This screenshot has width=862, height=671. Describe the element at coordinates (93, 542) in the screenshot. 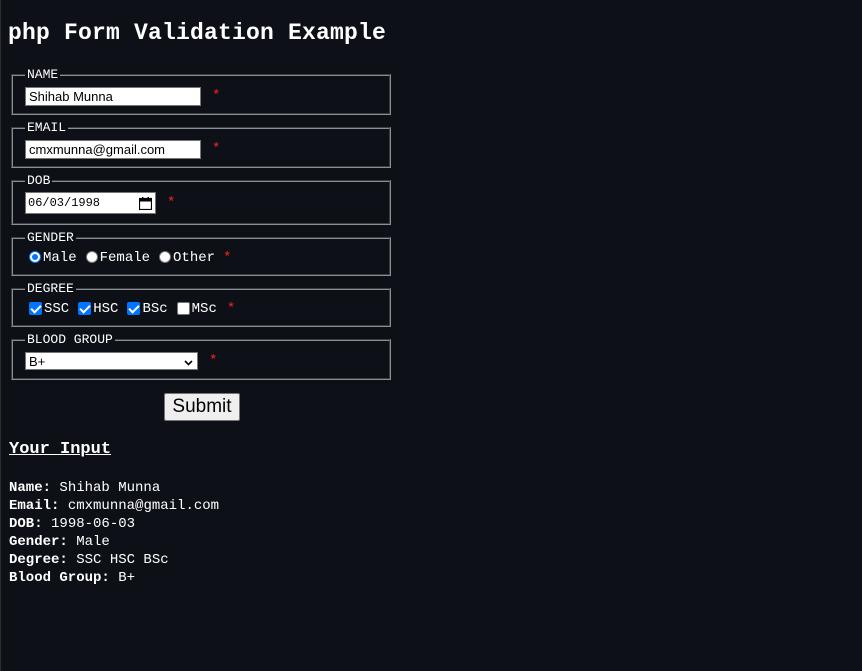

I see `output-value: Male` at that location.